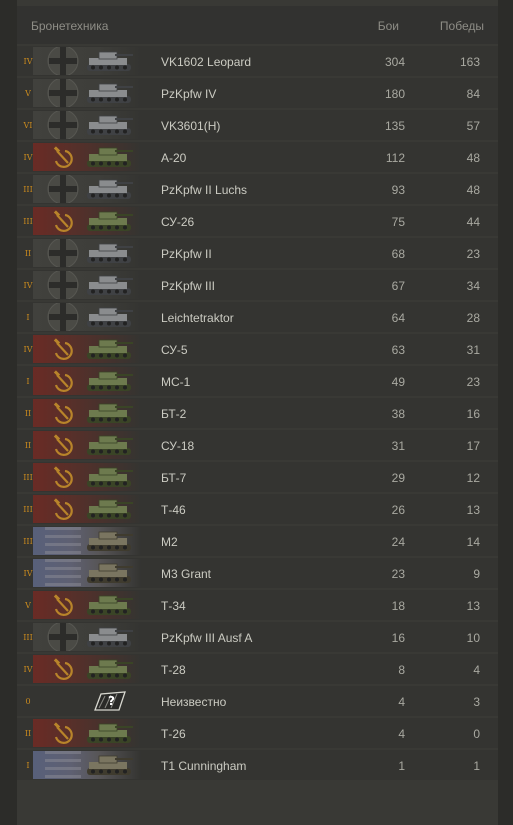  What do you see at coordinates (398, 190) in the screenshot?
I see `battles-count: 93` at bounding box center [398, 190].